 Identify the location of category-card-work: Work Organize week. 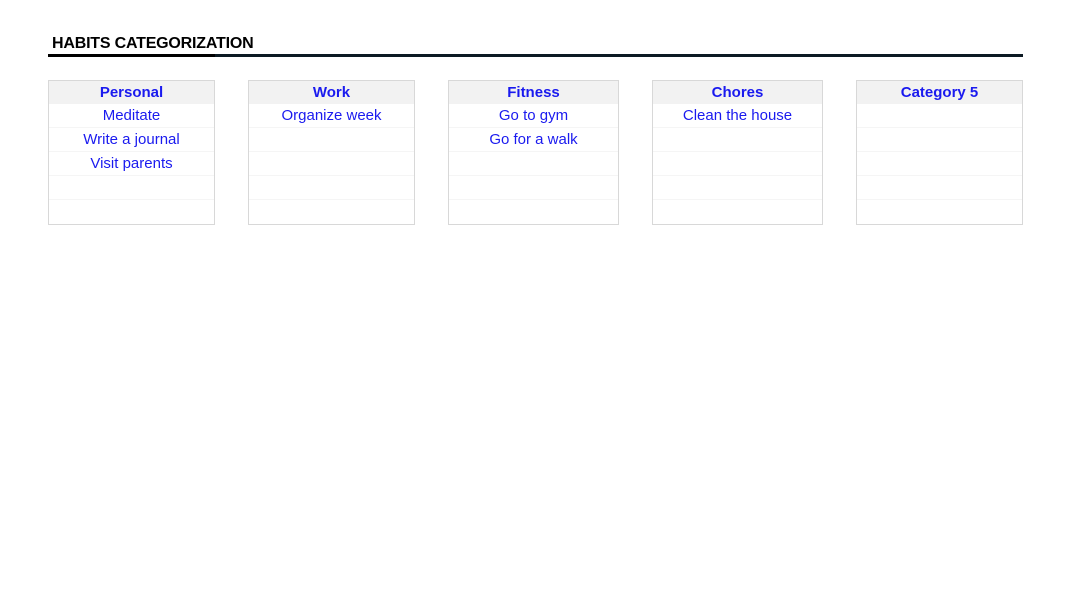
(331, 152).